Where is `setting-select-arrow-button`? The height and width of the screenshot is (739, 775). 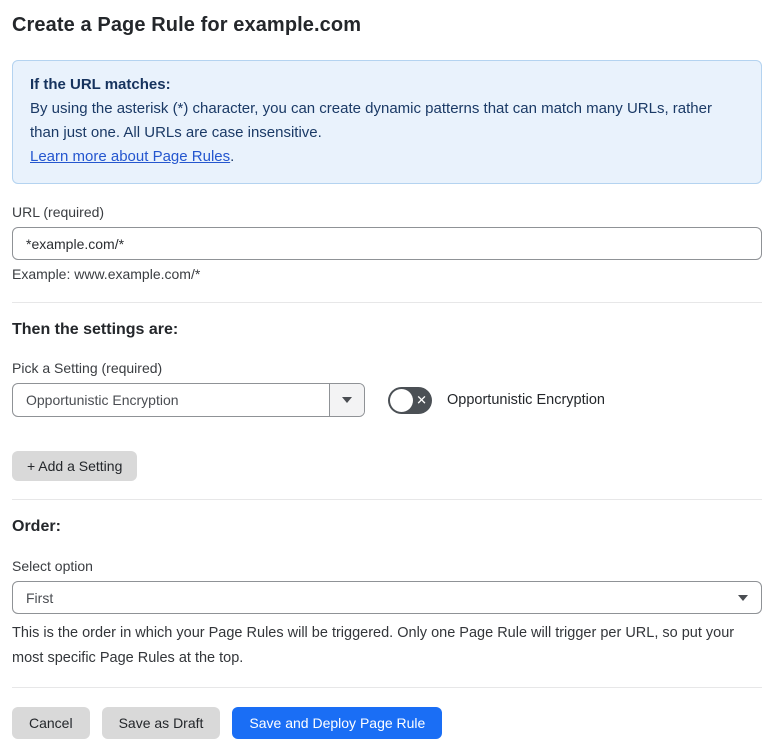 setting-select-arrow-button is located at coordinates (346, 400).